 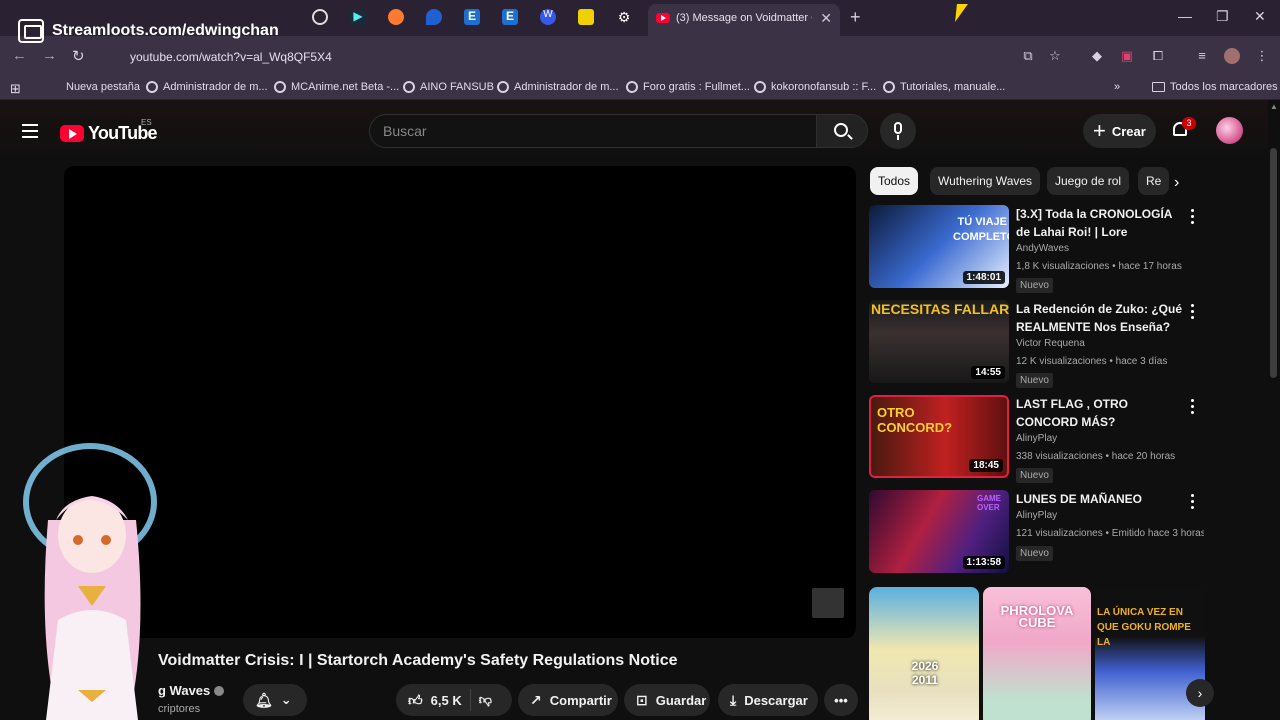 What do you see at coordinates (49, 55) in the screenshot?
I see `forward-button: →` at bounding box center [49, 55].